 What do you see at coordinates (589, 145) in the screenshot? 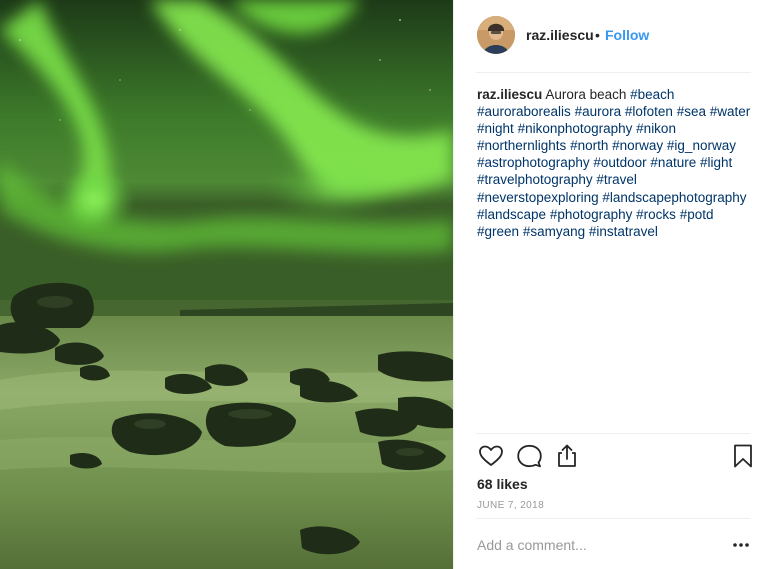
I see `hashtag-link: #north` at bounding box center [589, 145].